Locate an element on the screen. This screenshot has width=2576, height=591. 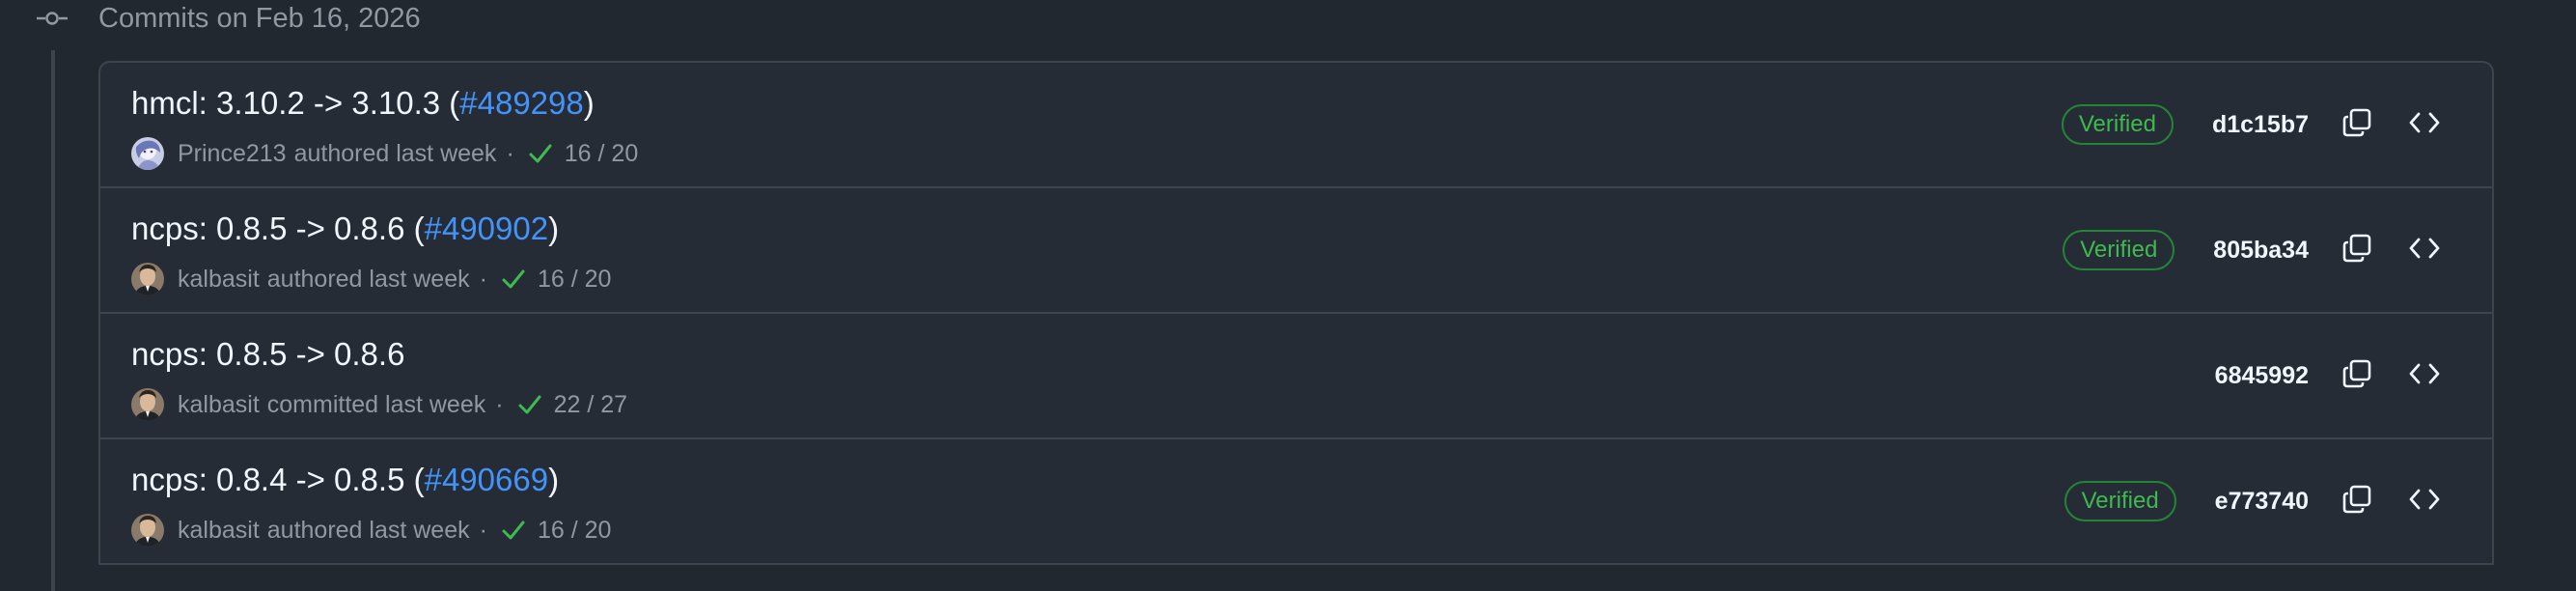
commit-title: hmcl: 3.10.2 -> 3.10.3 (#489298) is located at coordinates (363, 103).